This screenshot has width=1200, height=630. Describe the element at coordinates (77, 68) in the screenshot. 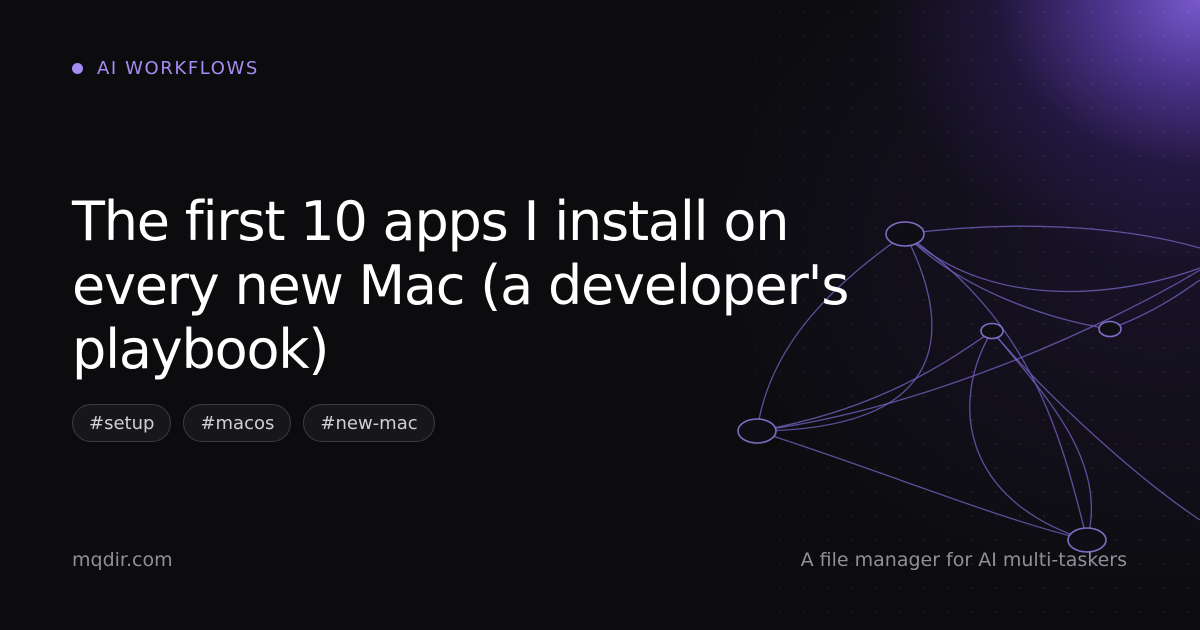

I see `category-dot-icon` at that location.